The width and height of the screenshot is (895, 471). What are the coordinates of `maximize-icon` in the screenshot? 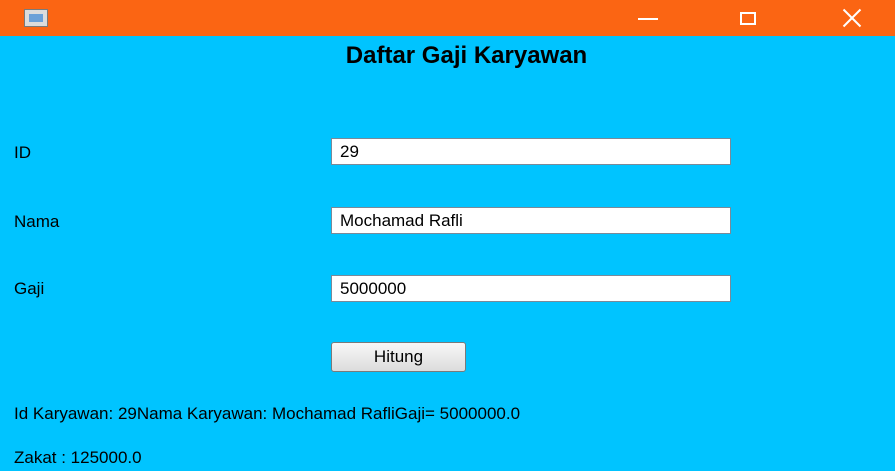 It's located at (748, 18).